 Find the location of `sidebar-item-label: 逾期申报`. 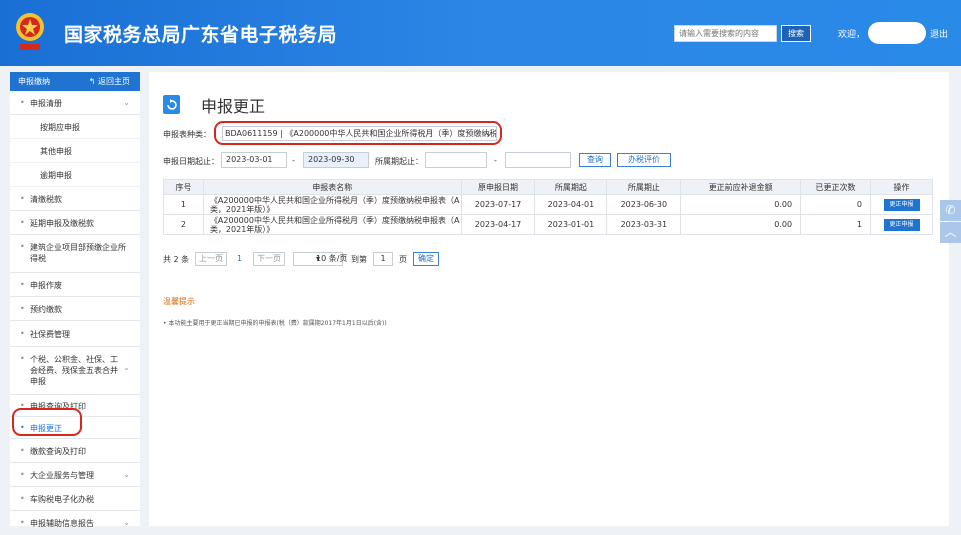

sidebar-item-label: 逾期申报 is located at coordinates (56, 175).